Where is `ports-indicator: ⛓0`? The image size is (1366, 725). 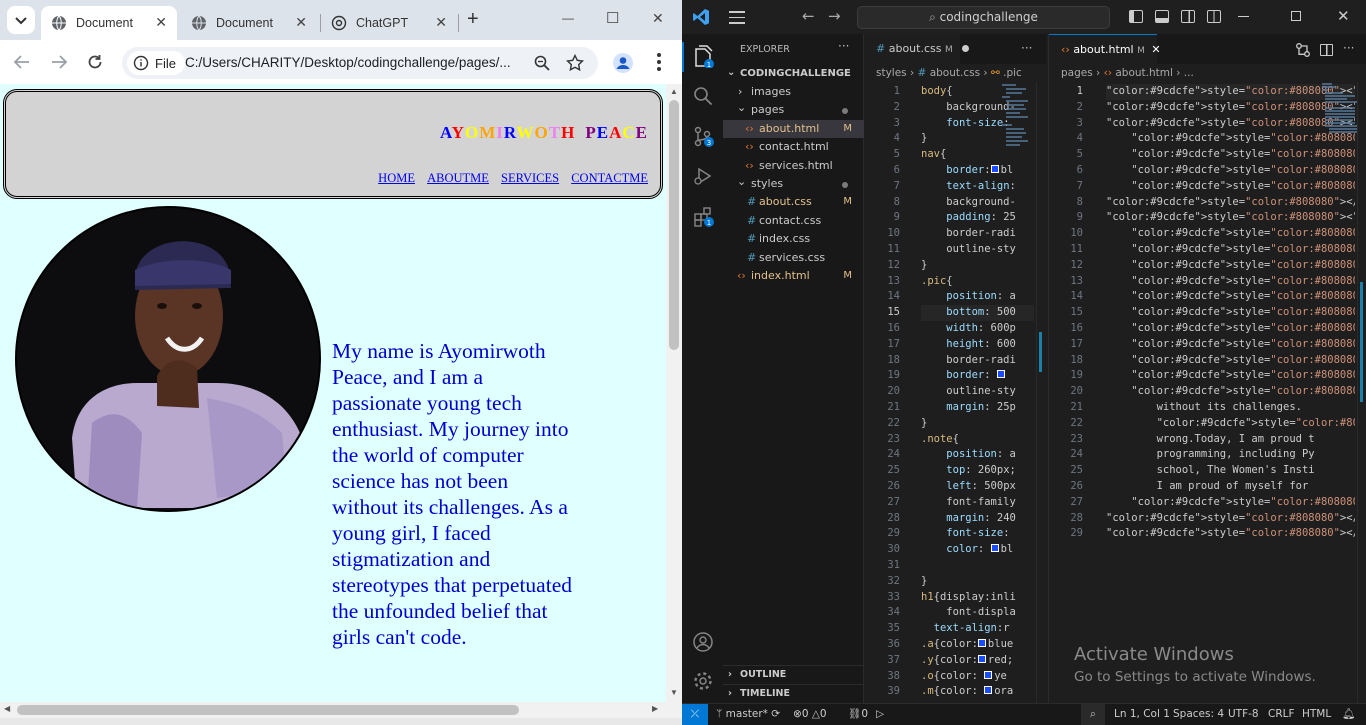 ports-indicator: ⛓0 is located at coordinates (858, 714).